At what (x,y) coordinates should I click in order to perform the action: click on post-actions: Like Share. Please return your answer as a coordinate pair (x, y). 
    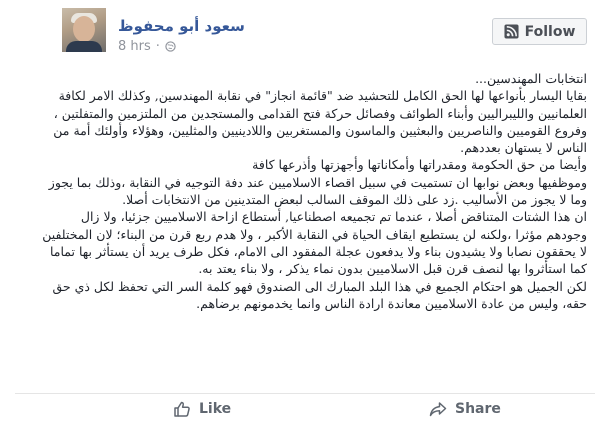
    Looking at the image, I should click on (305, 410).